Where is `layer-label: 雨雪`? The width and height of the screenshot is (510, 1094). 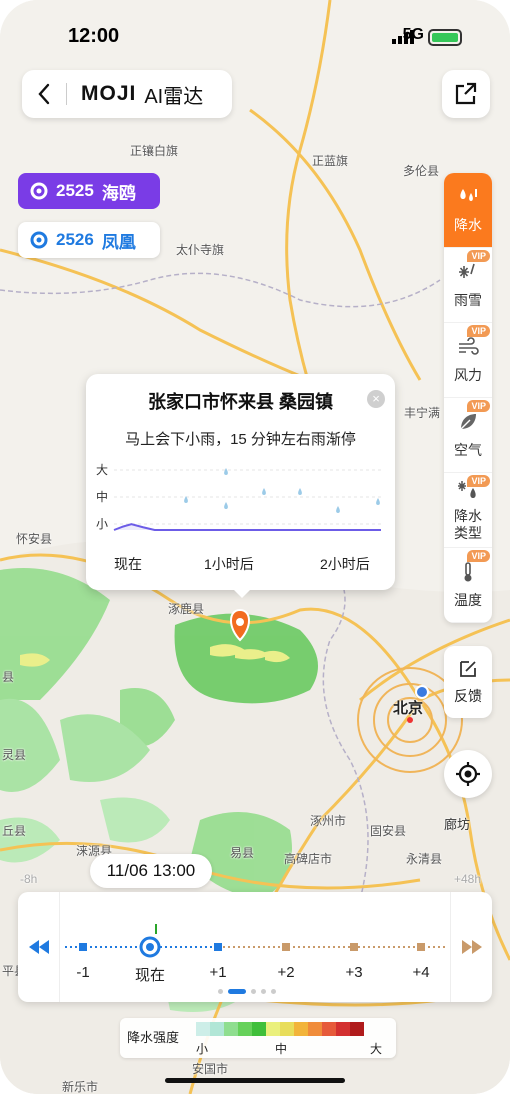
layer-label: 雨雪 is located at coordinates (468, 300).